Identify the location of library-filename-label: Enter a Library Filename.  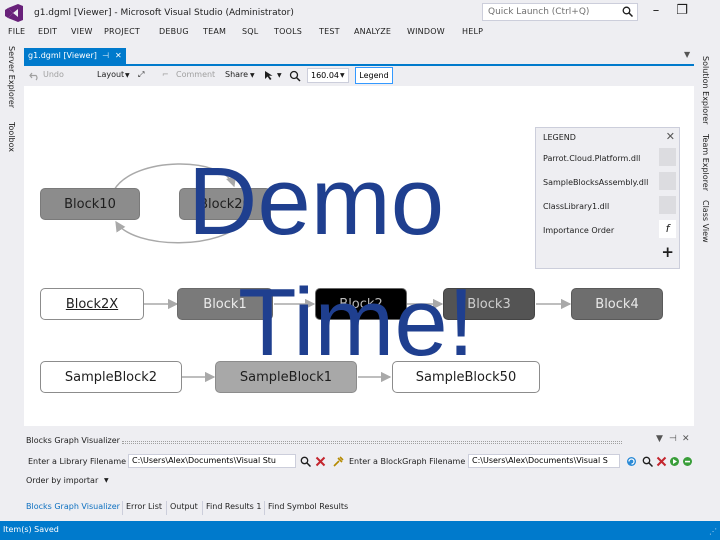
(77, 461).